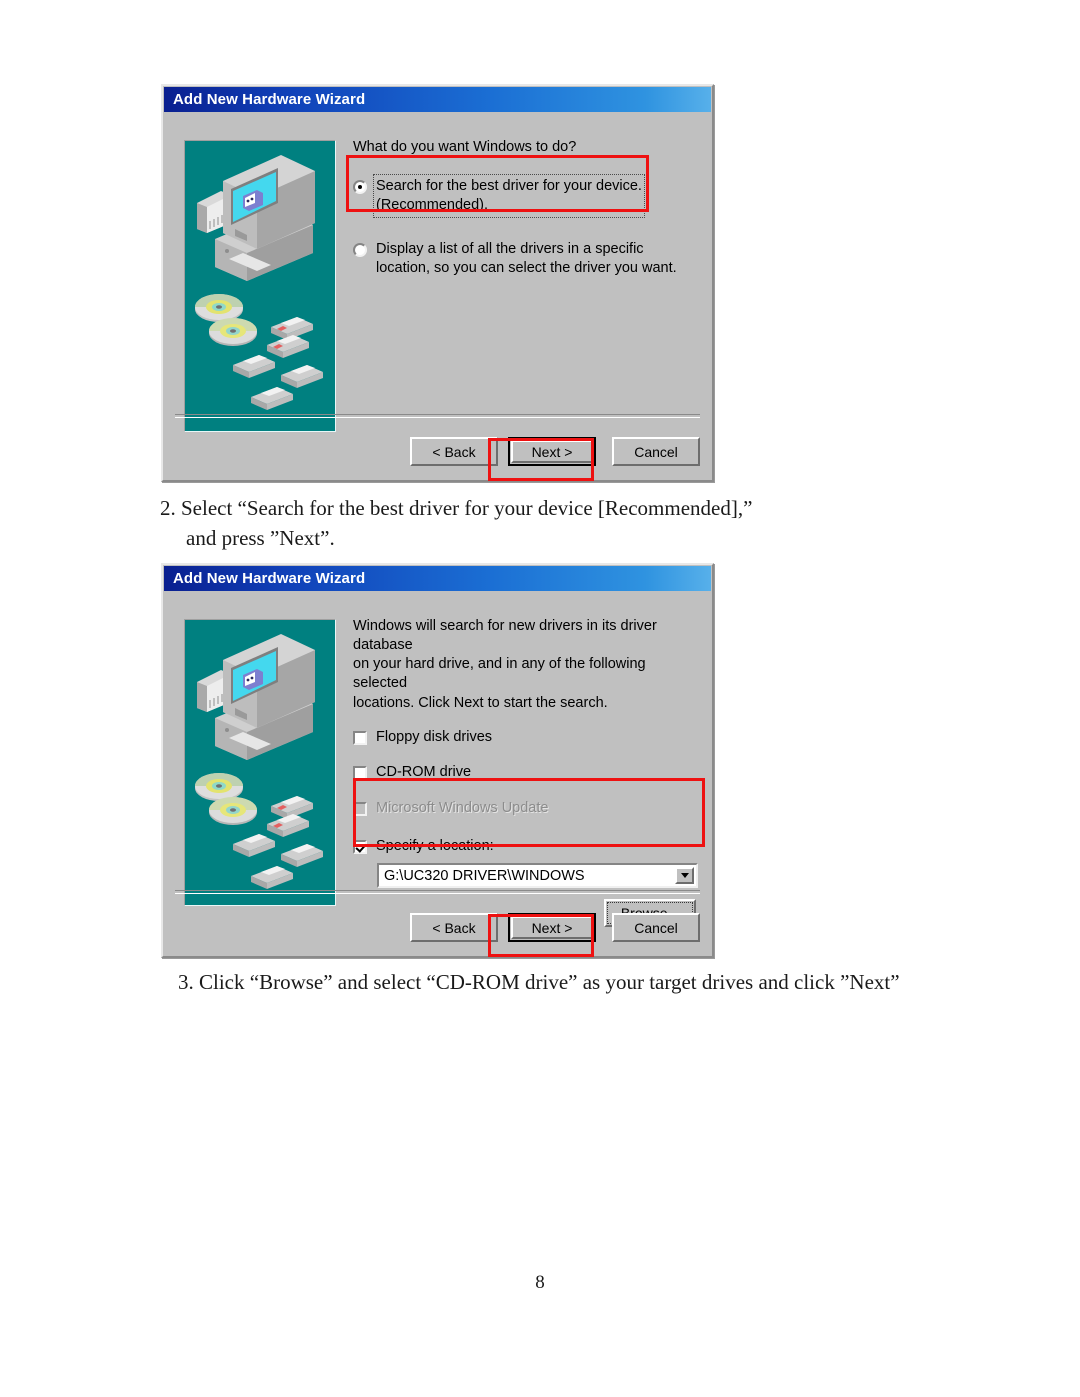 Image resolution: width=1080 pixels, height=1397 pixels. I want to click on dialog1-button-row: < Back Next > Cancel, so click(437, 451).